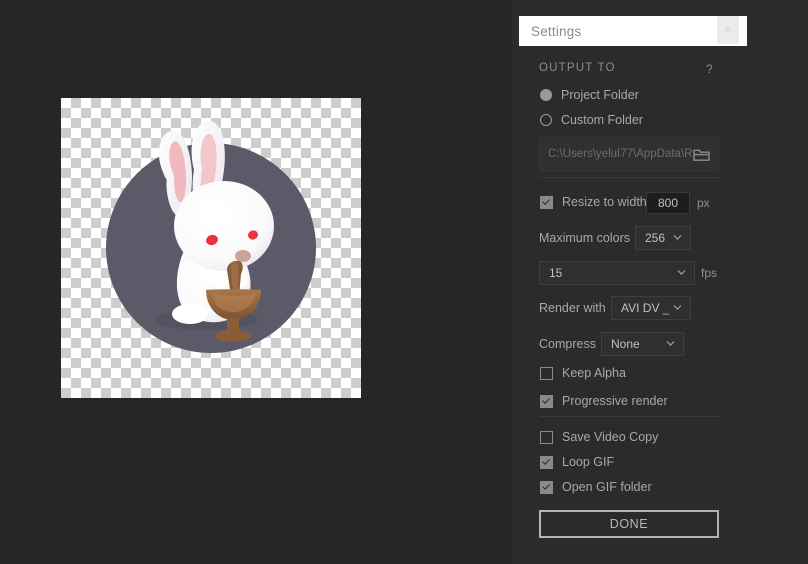 The width and height of the screenshot is (808, 564). I want to click on render-with-value: AVI DV _, so click(645, 308).